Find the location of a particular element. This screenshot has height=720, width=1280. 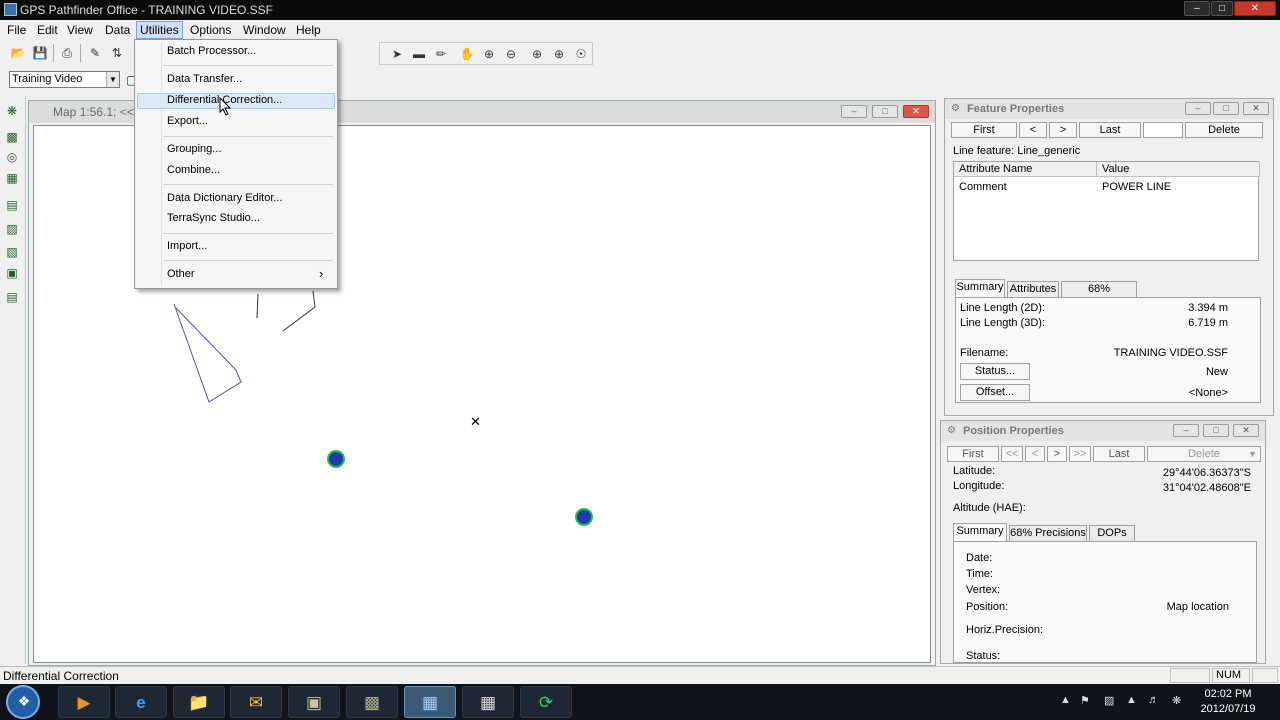

save-icon: 💾 is located at coordinates (40, 53).